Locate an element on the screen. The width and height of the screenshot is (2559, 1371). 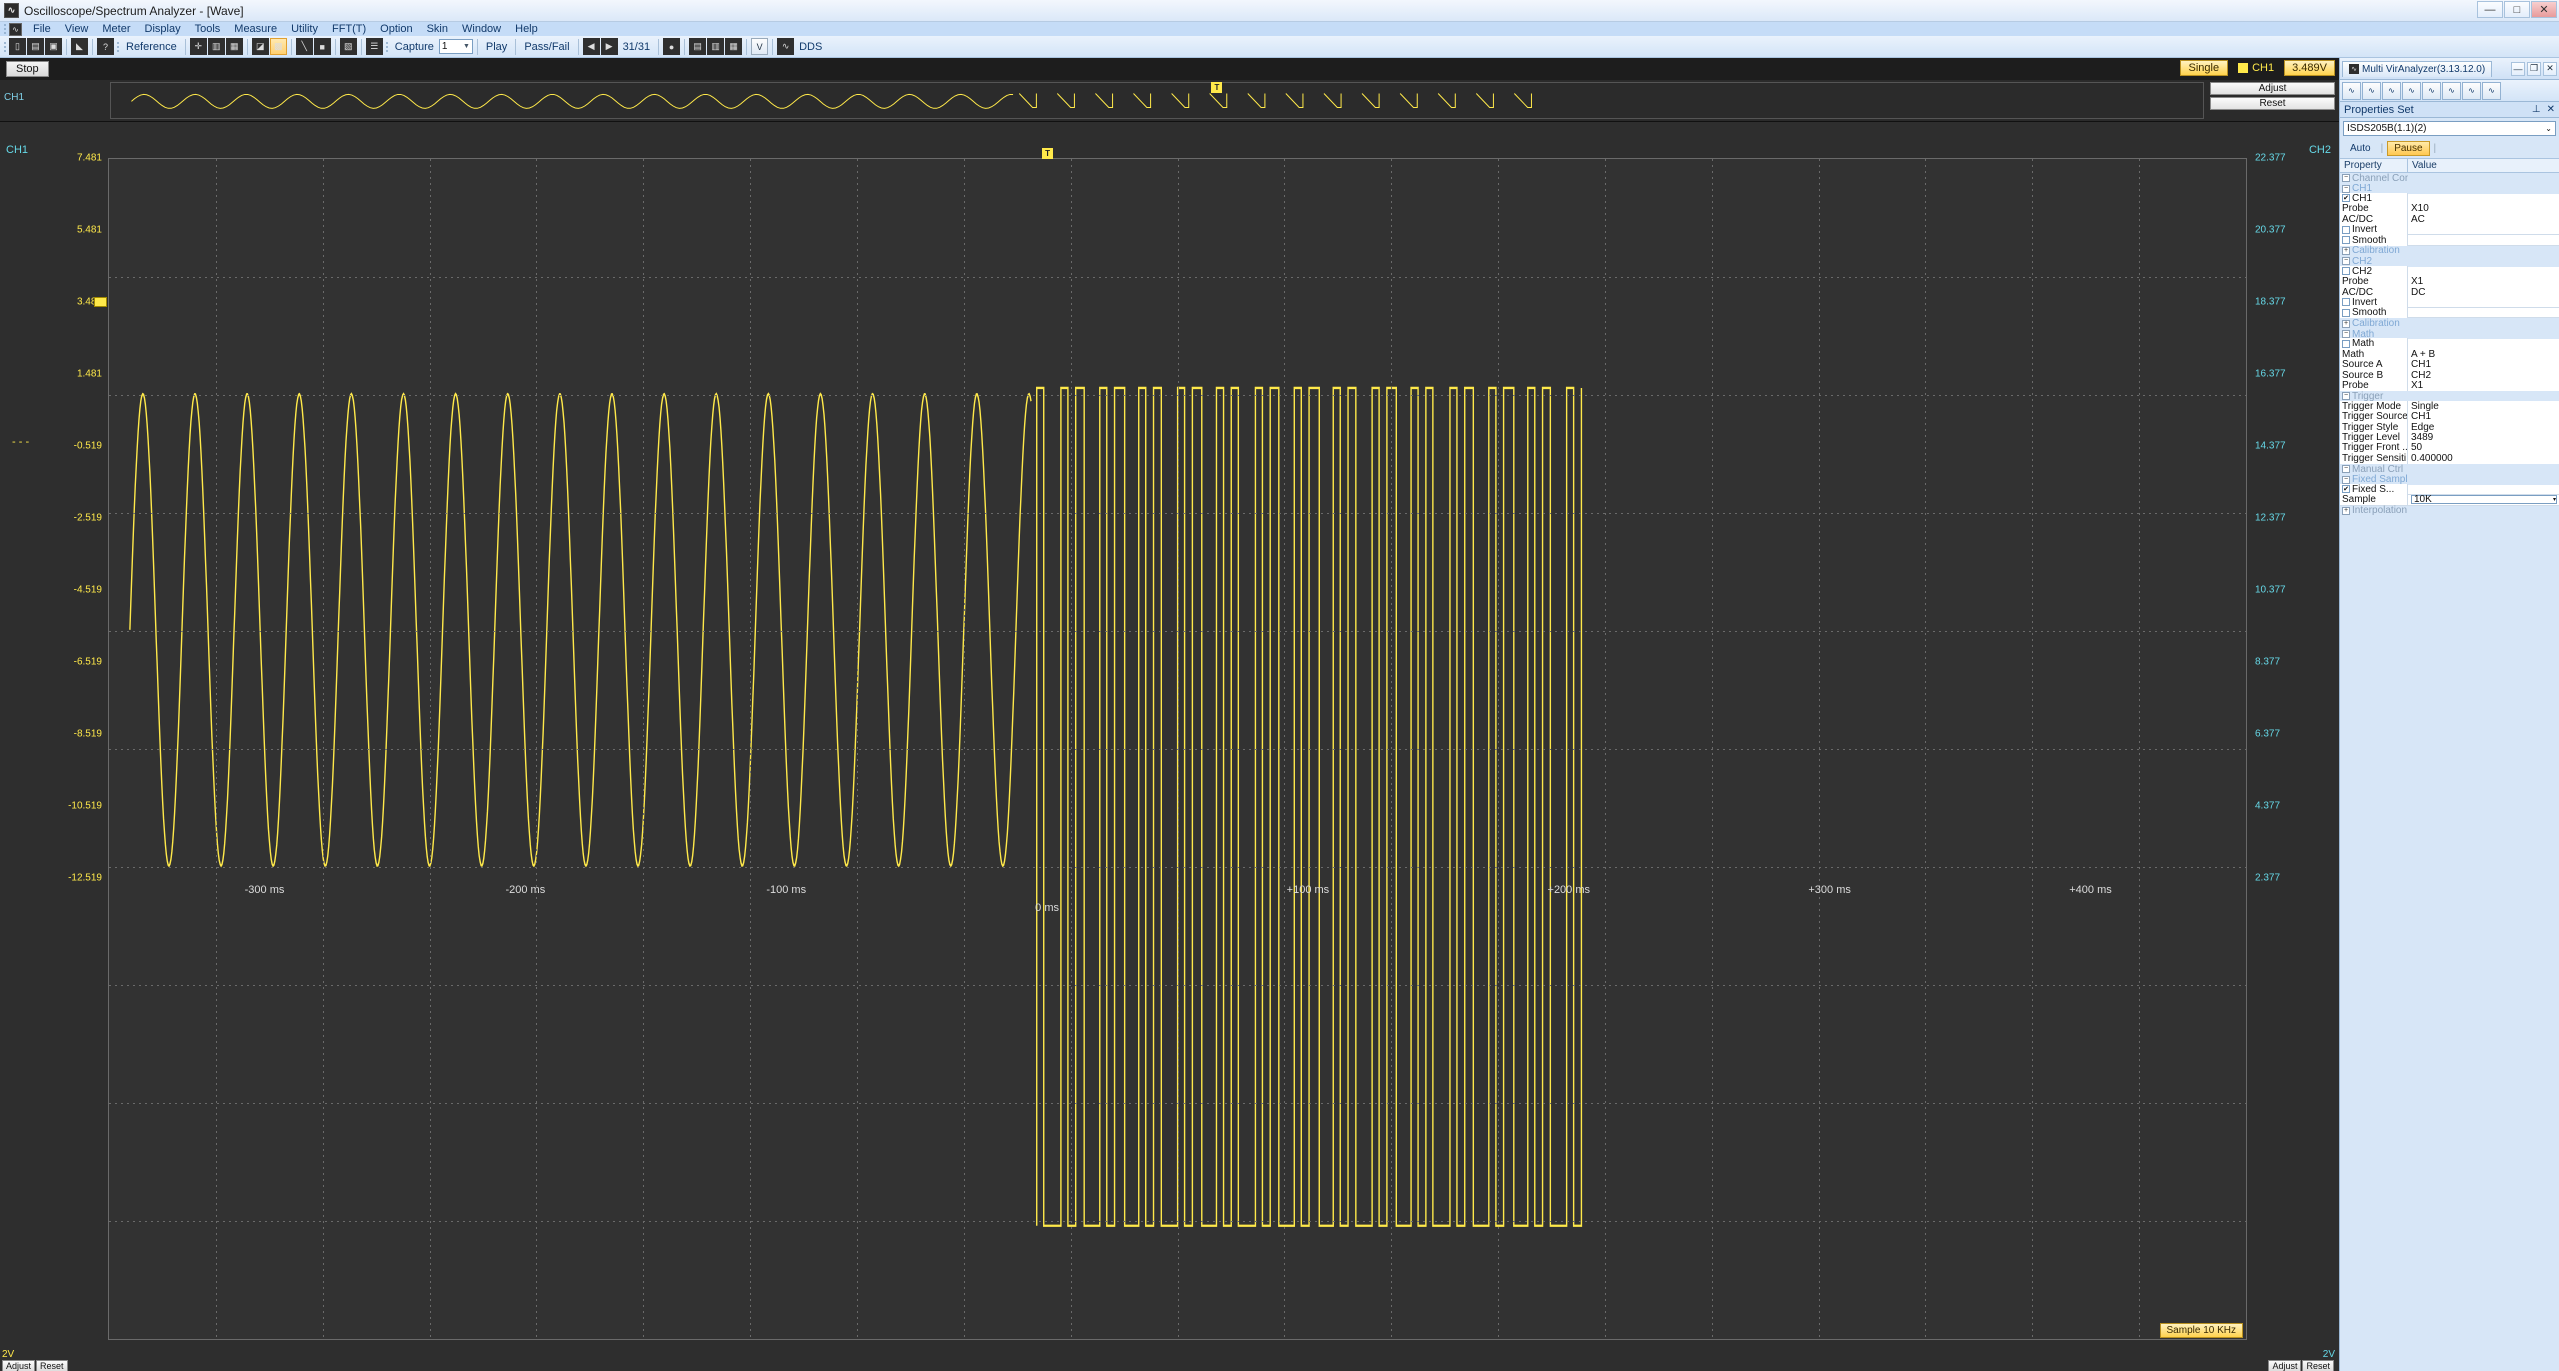
ch1-adjust-button: Adjust is located at coordinates (19, 1365).